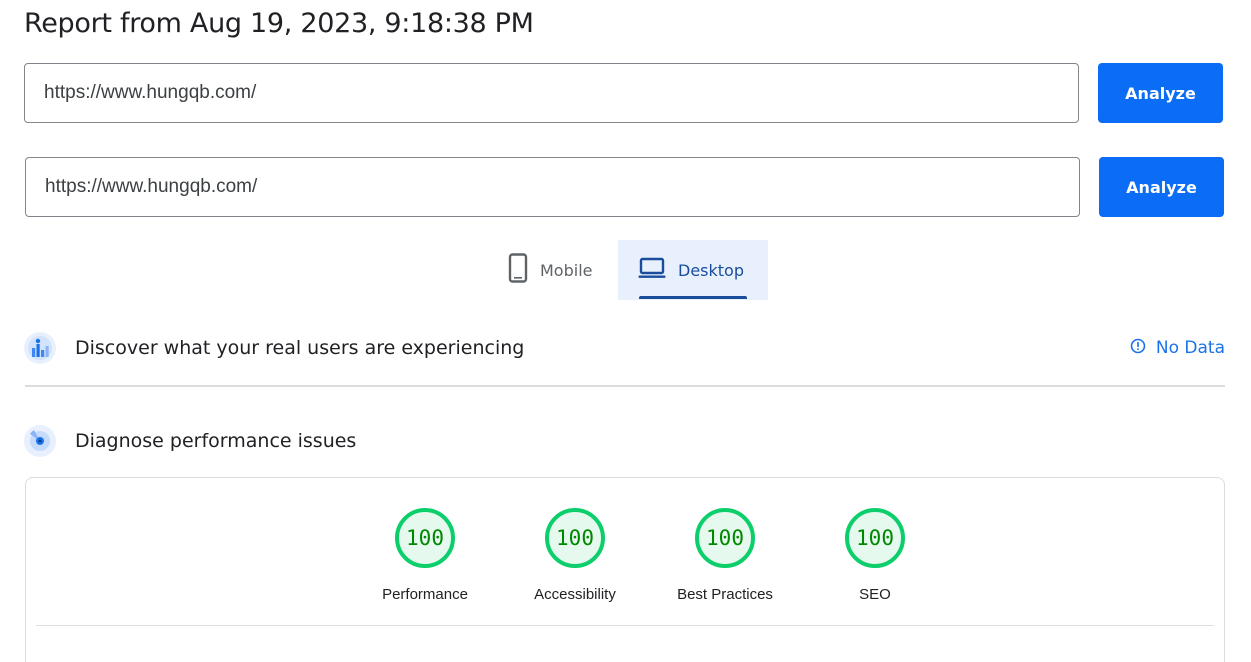  I want to click on gauge-label-best-practices: Best Practices, so click(725, 594).